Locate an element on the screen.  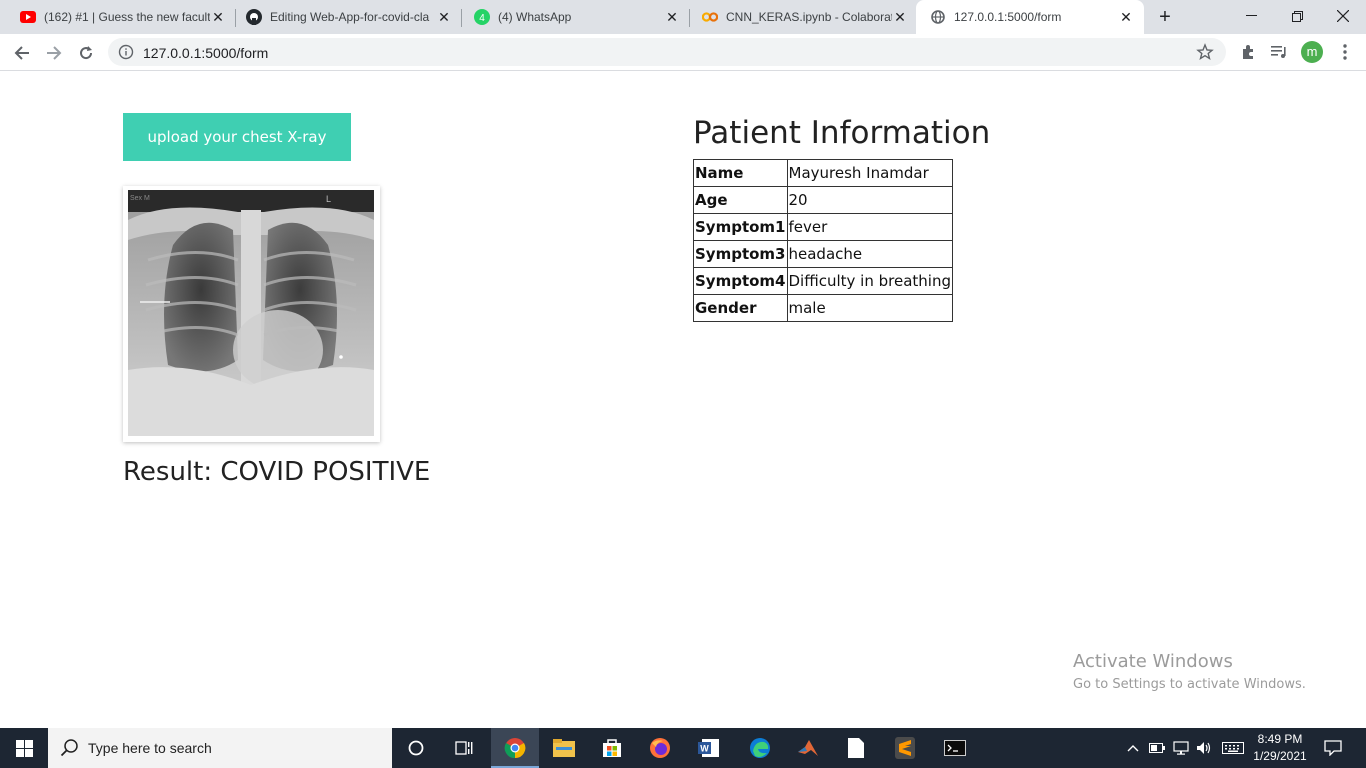
svg-text: W is located at coordinates (704, 749).